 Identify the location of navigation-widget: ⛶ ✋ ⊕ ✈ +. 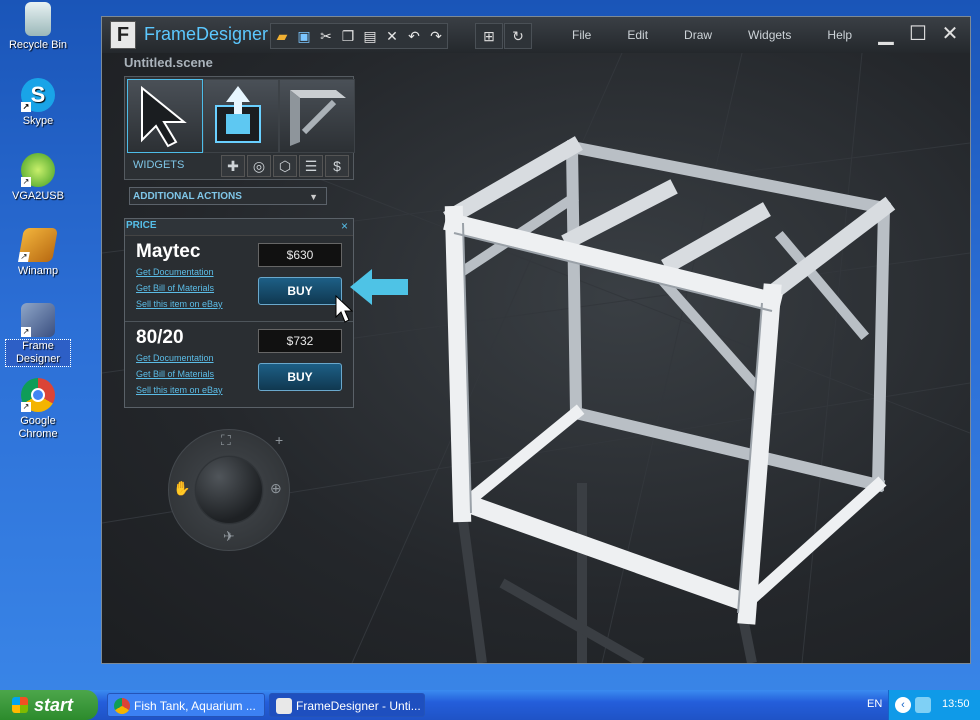
(229, 490).